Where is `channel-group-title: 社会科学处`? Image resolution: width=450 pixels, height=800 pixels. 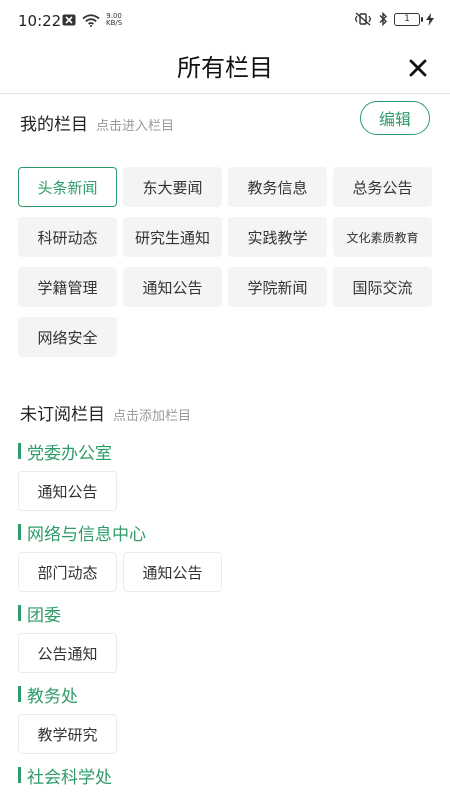
channel-group-title: 社会科学处 is located at coordinates (65, 775).